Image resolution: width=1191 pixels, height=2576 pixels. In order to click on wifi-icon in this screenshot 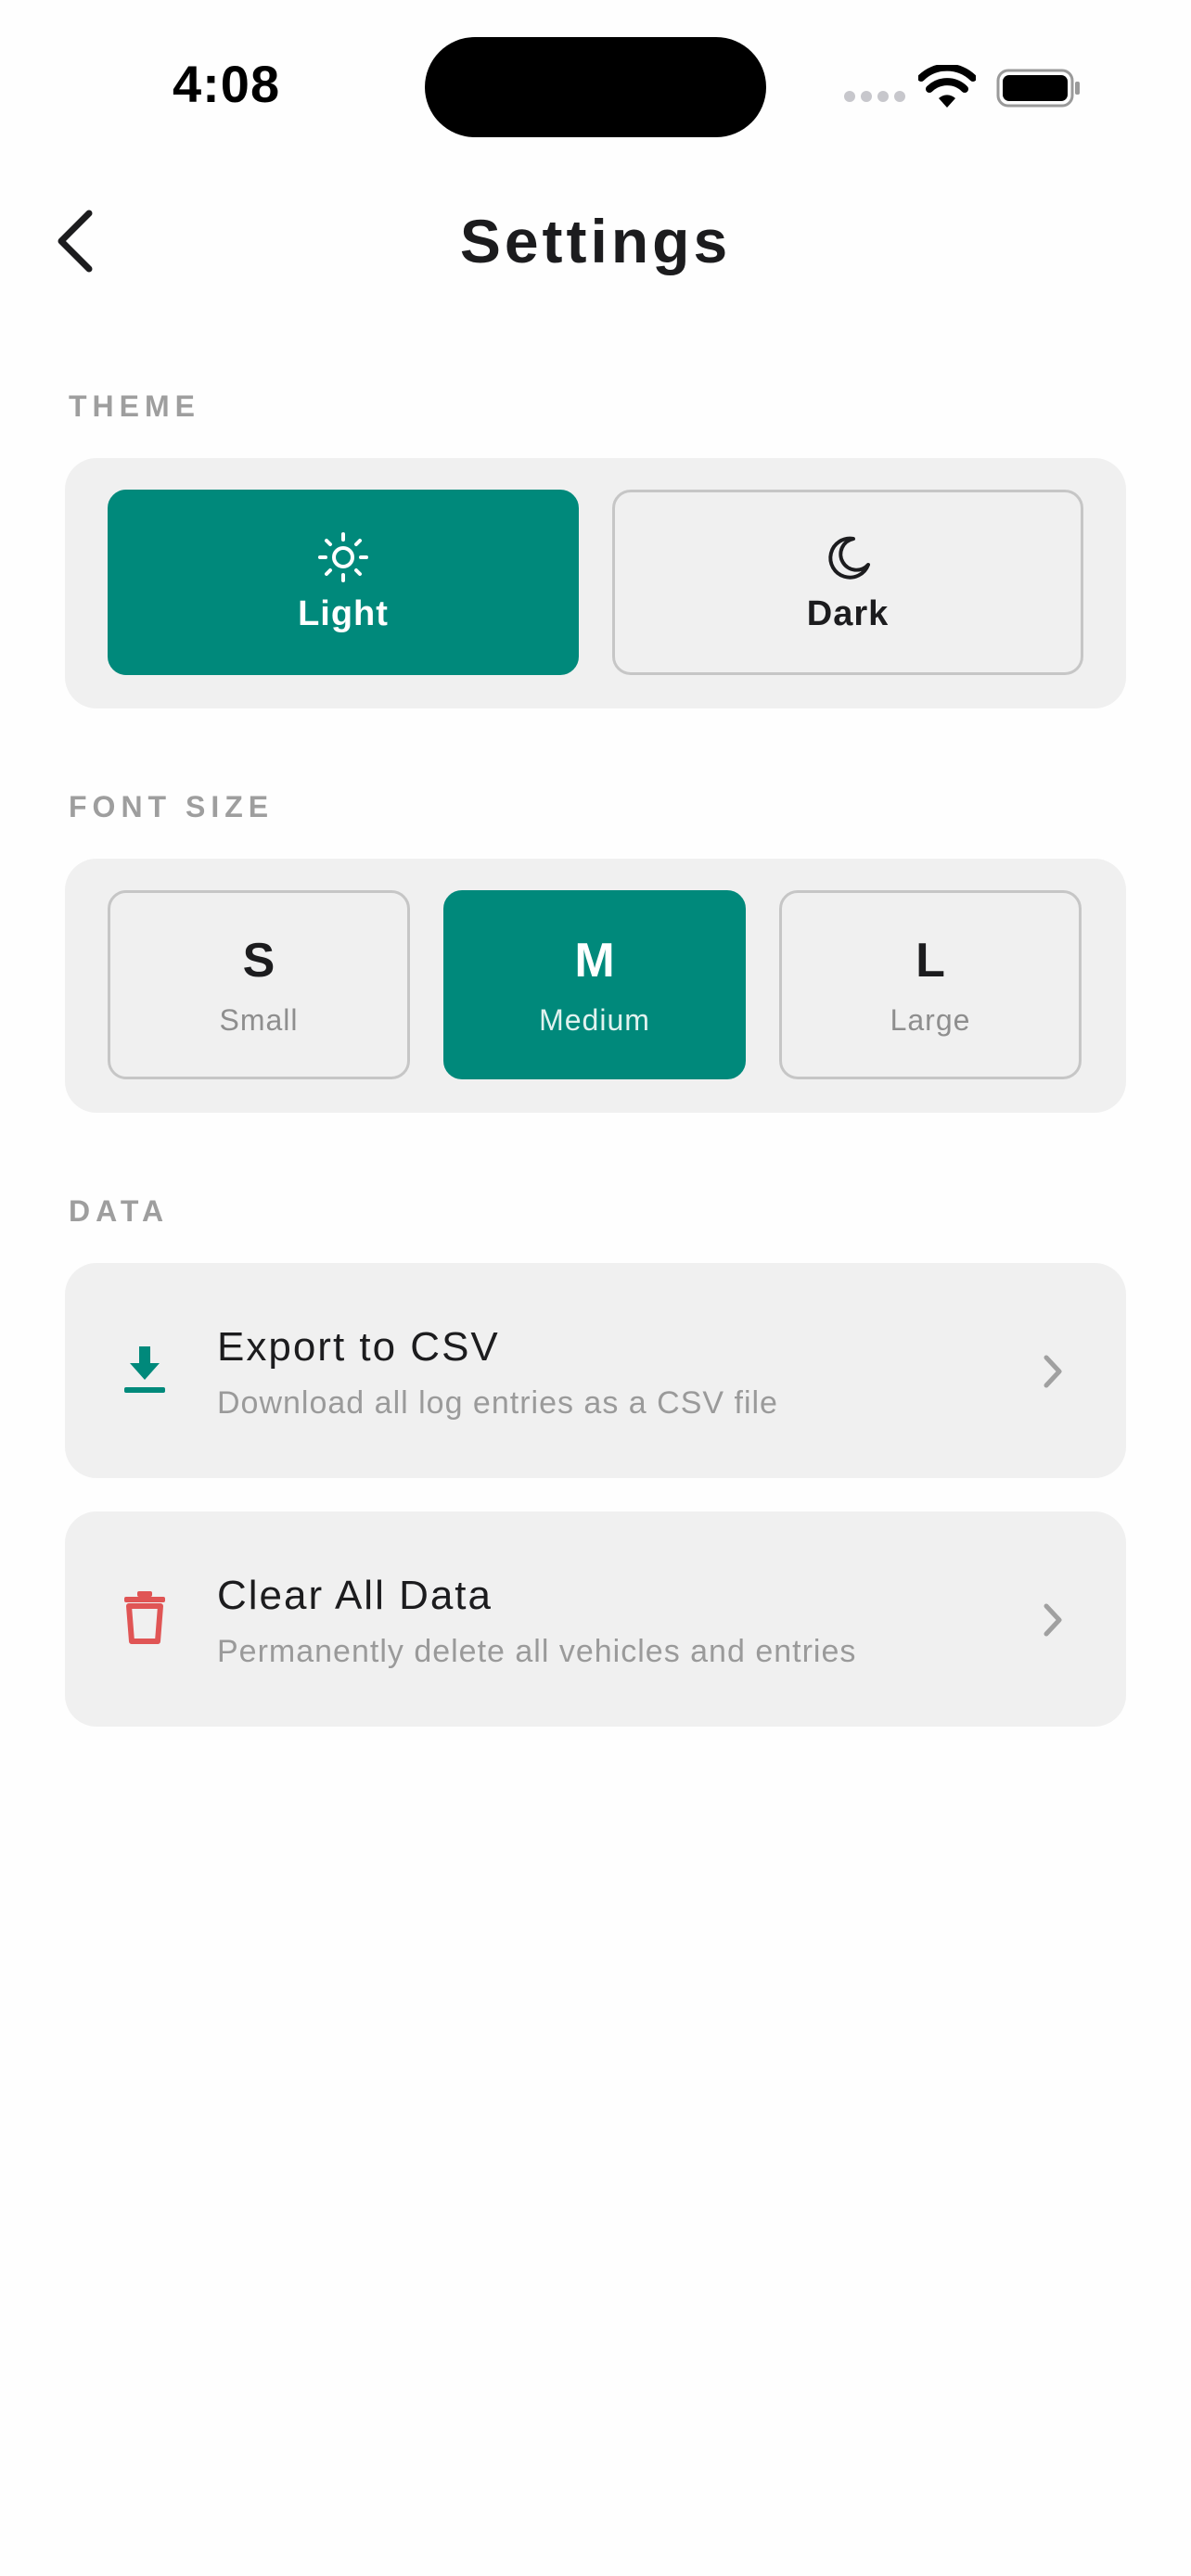, I will do `click(947, 87)`.